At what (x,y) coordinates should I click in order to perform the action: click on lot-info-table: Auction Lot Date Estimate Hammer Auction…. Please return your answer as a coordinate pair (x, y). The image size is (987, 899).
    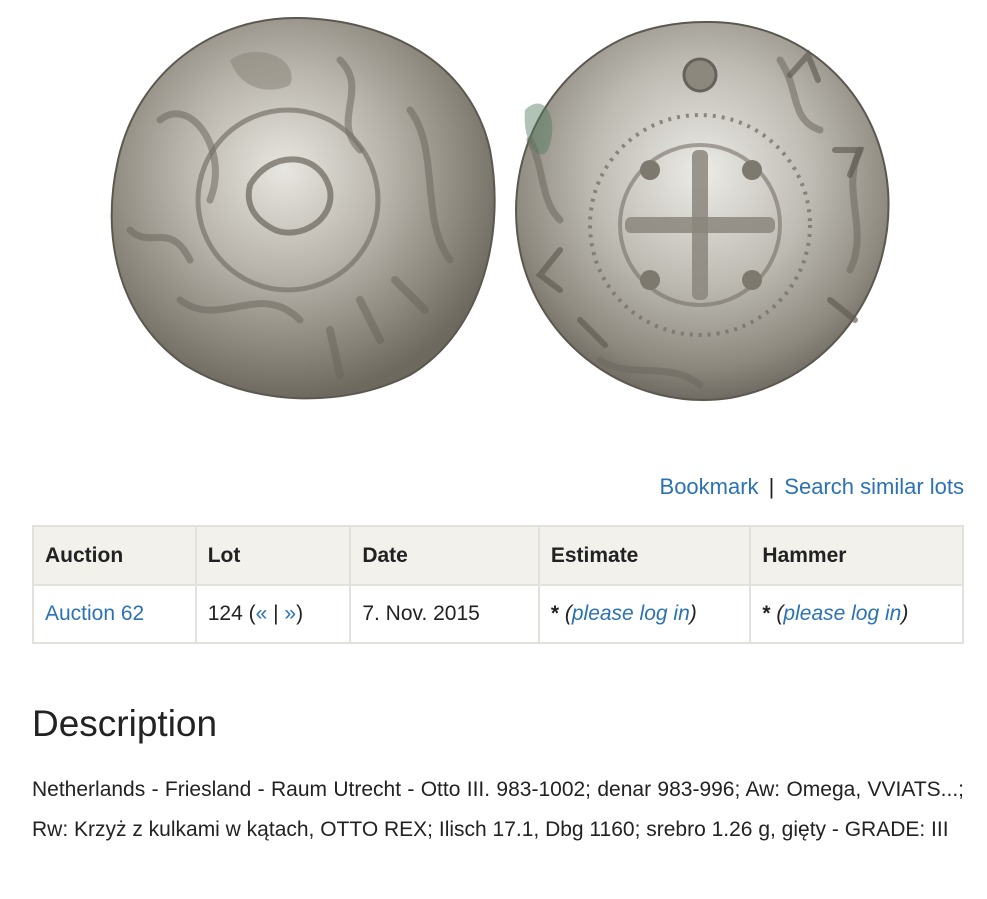
    Looking at the image, I should click on (498, 584).